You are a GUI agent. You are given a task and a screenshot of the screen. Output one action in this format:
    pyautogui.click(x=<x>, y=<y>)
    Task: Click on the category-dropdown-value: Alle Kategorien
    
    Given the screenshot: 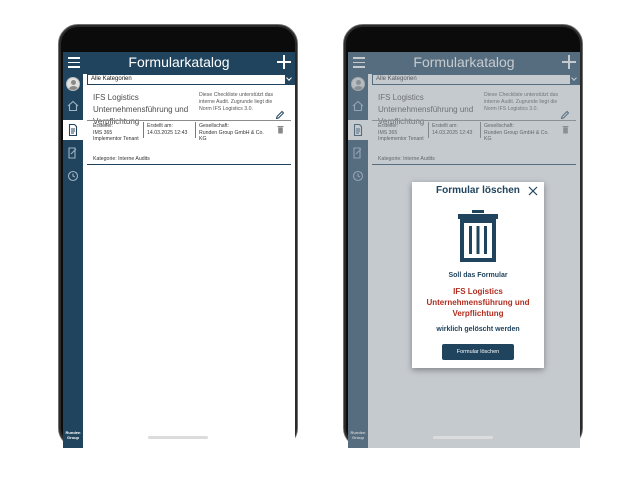 What is the action you would take?
    pyautogui.click(x=111, y=79)
    